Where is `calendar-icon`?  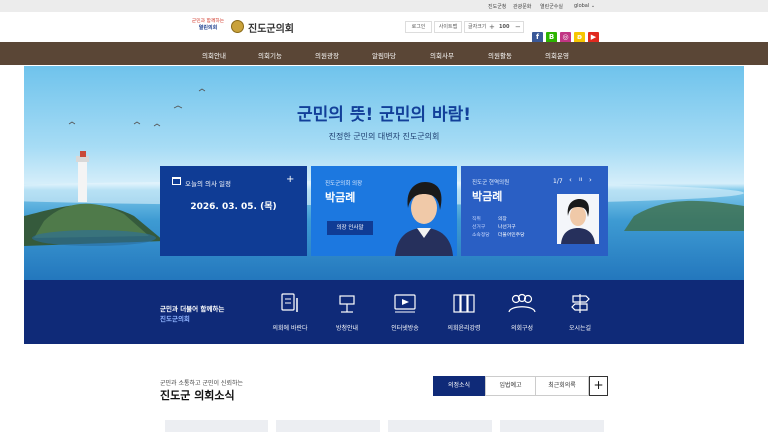
calendar-icon is located at coordinates (176, 181).